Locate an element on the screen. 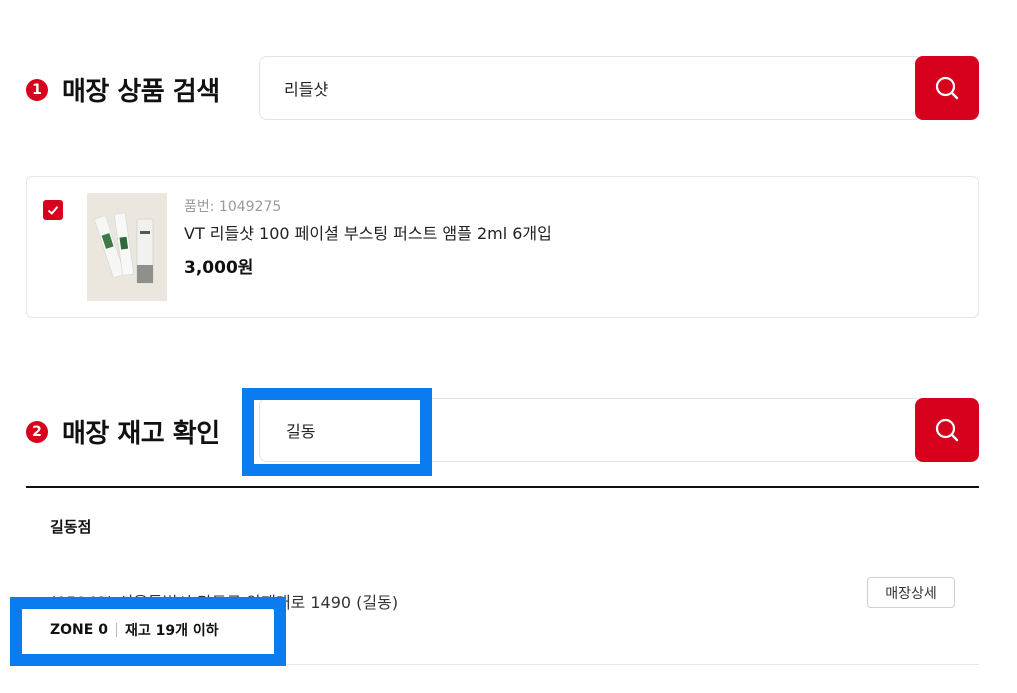  step-number-2: 2 is located at coordinates (37, 432).